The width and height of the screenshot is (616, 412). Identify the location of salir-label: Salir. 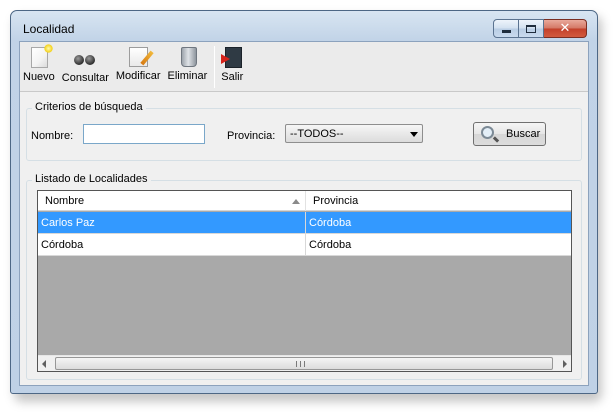
(232, 77).